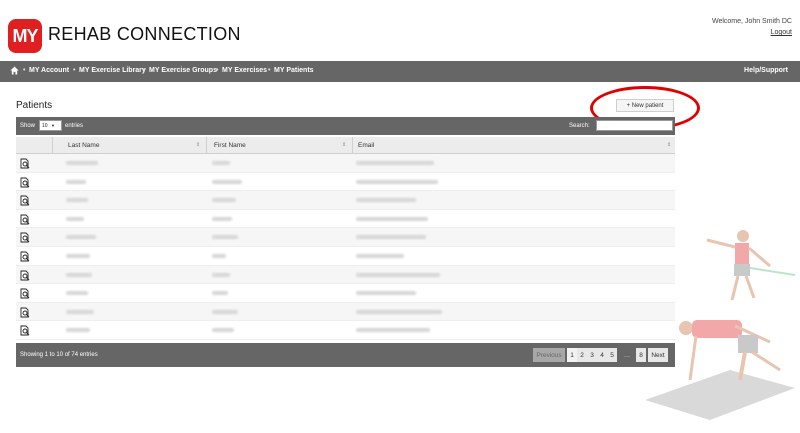 This screenshot has height=433, width=800. I want to click on exercise-illustration, so click(720, 325).